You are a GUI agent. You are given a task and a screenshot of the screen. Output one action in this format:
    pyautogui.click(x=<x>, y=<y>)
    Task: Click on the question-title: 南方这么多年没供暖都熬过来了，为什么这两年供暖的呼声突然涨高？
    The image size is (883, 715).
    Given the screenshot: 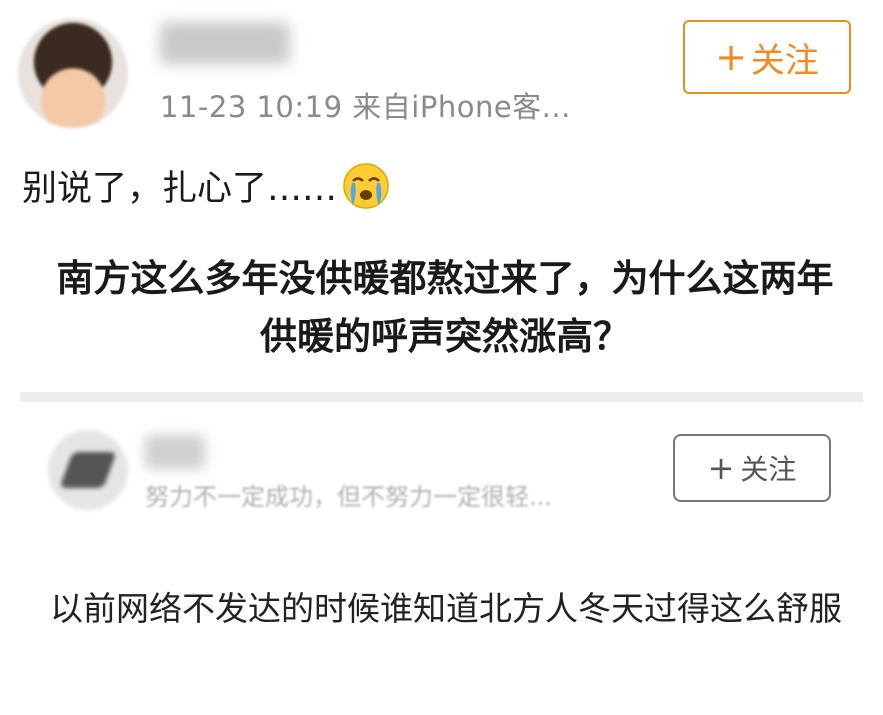 What is the action you would take?
    pyautogui.click(x=445, y=308)
    